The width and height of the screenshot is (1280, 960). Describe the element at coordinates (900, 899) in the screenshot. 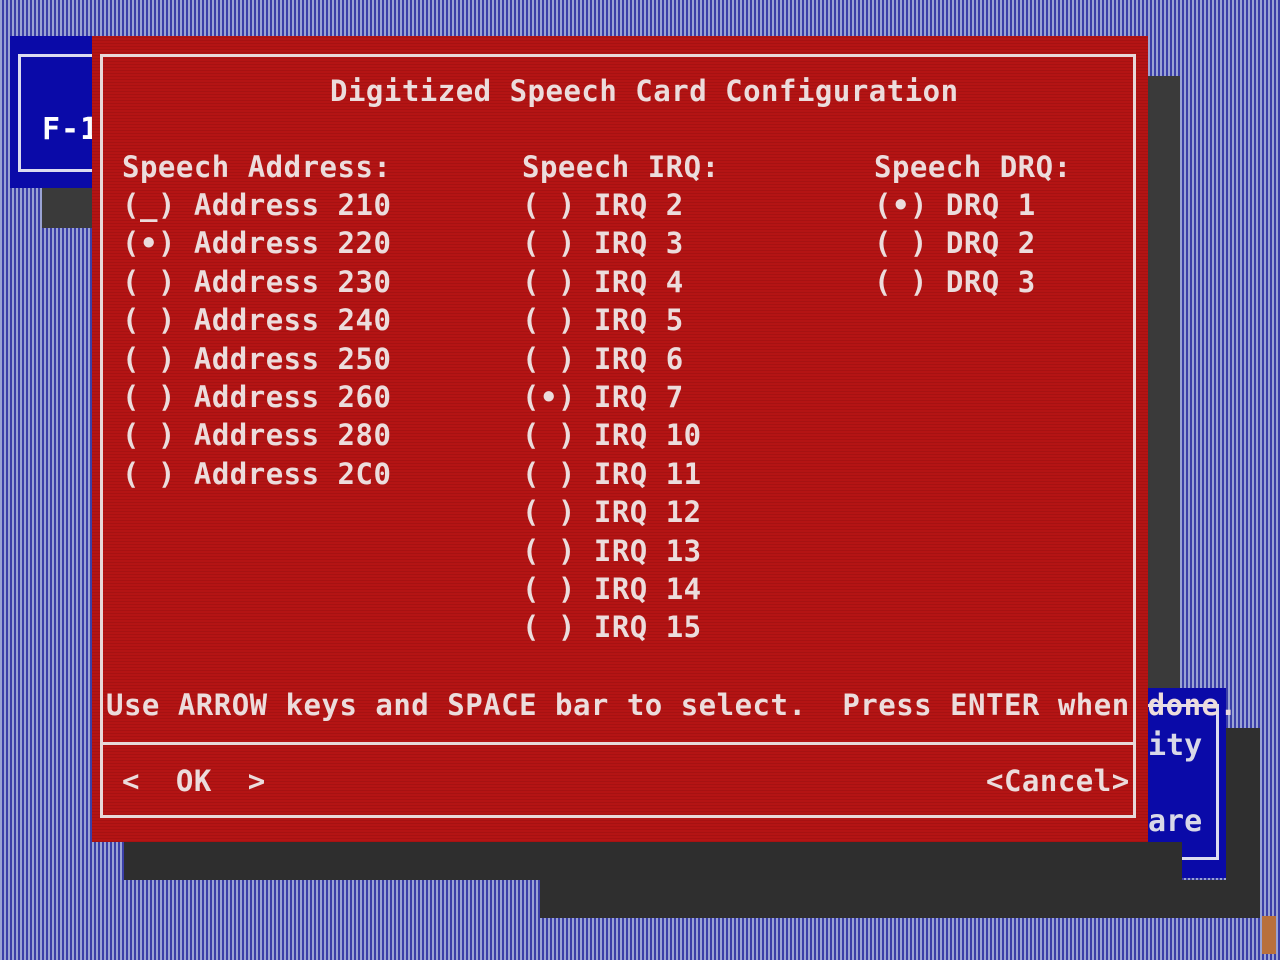

I see `window-shadow-bottom-lower` at that location.